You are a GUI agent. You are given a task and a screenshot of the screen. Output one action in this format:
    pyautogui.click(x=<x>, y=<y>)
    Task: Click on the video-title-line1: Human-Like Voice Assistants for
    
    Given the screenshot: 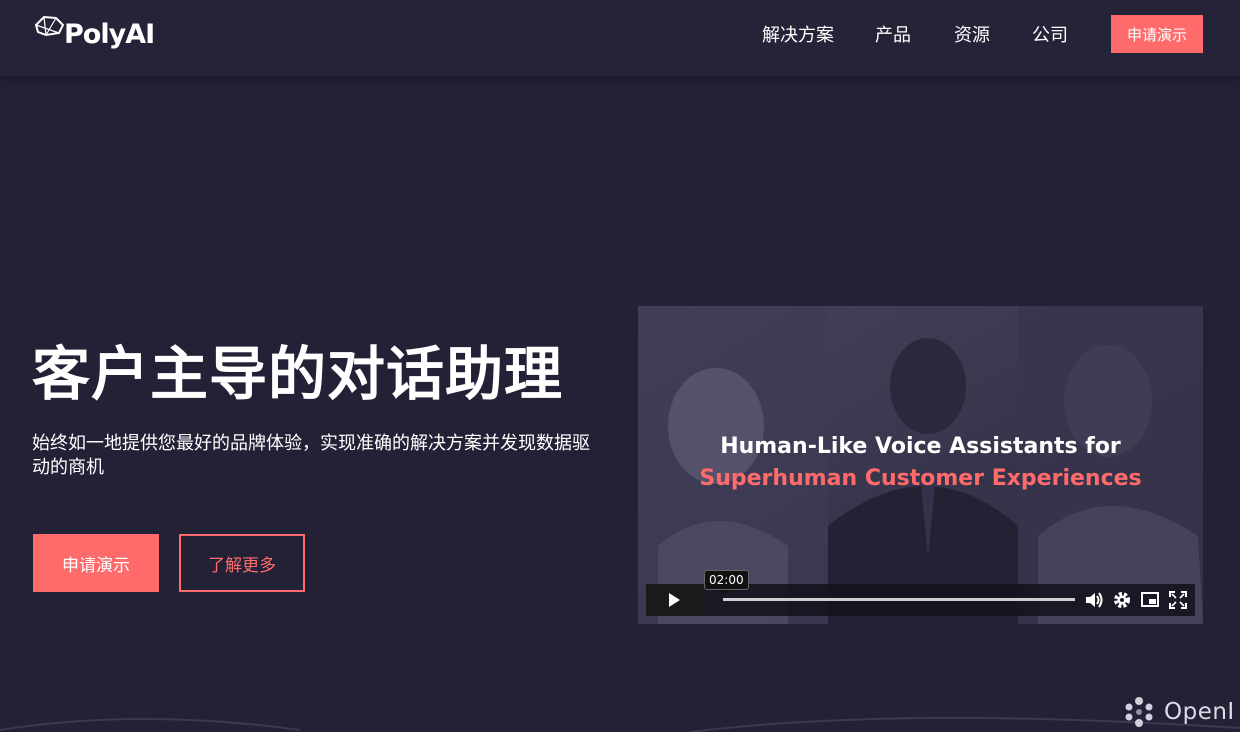 What is the action you would take?
    pyautogui.click(x=920, y=446)
    